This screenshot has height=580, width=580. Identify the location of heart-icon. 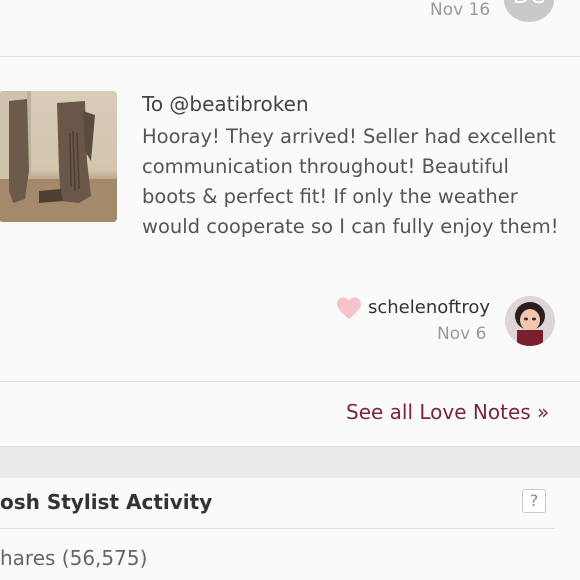
(349, 308).